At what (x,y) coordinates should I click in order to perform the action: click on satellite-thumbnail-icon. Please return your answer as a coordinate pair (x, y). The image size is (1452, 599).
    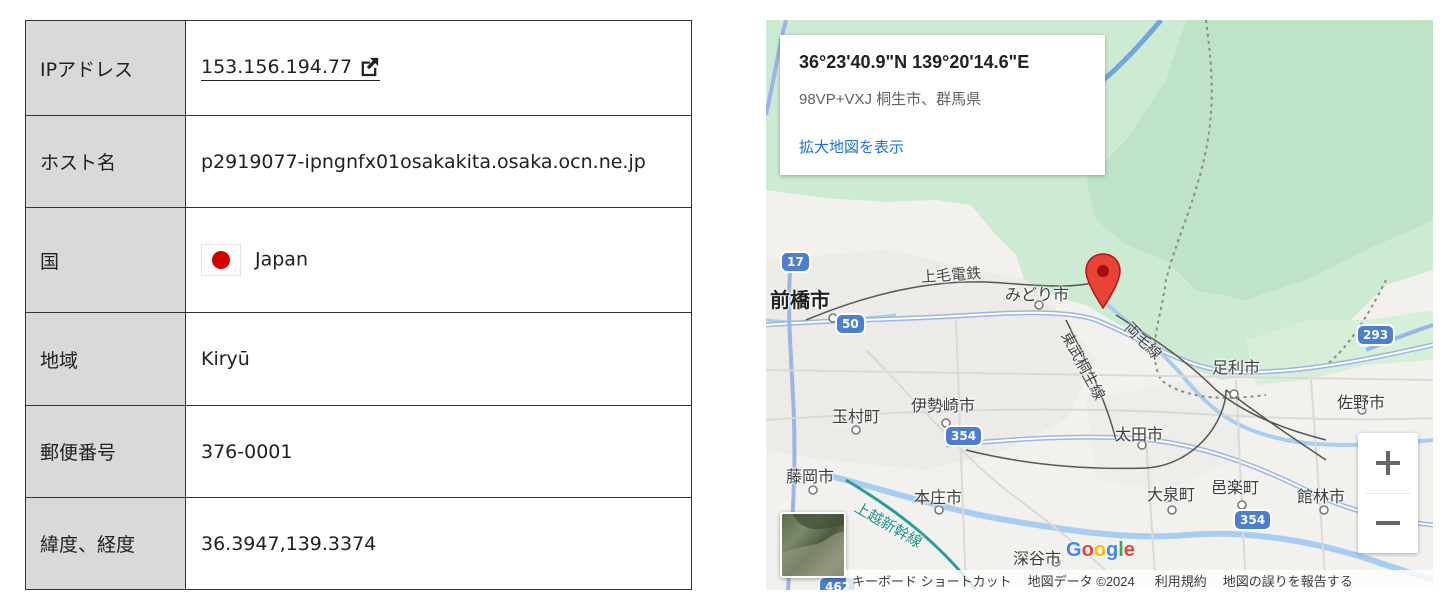
    Looking at the image, I should click on (813, 545).